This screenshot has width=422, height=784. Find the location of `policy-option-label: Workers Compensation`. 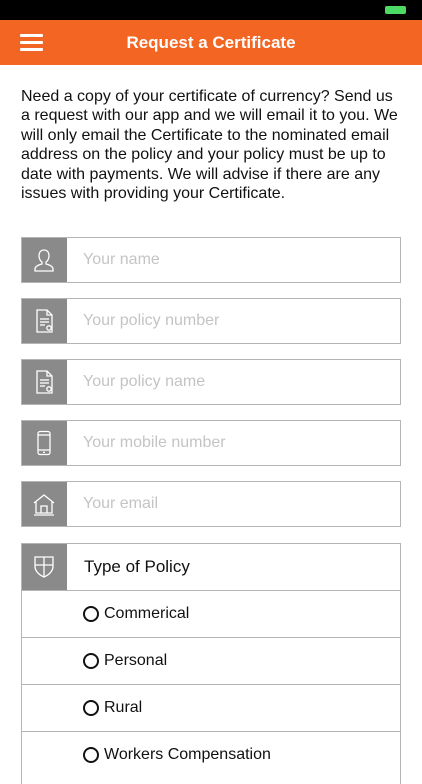

policy-option-label: Workers Compensation is located at coordinates (187, 754).